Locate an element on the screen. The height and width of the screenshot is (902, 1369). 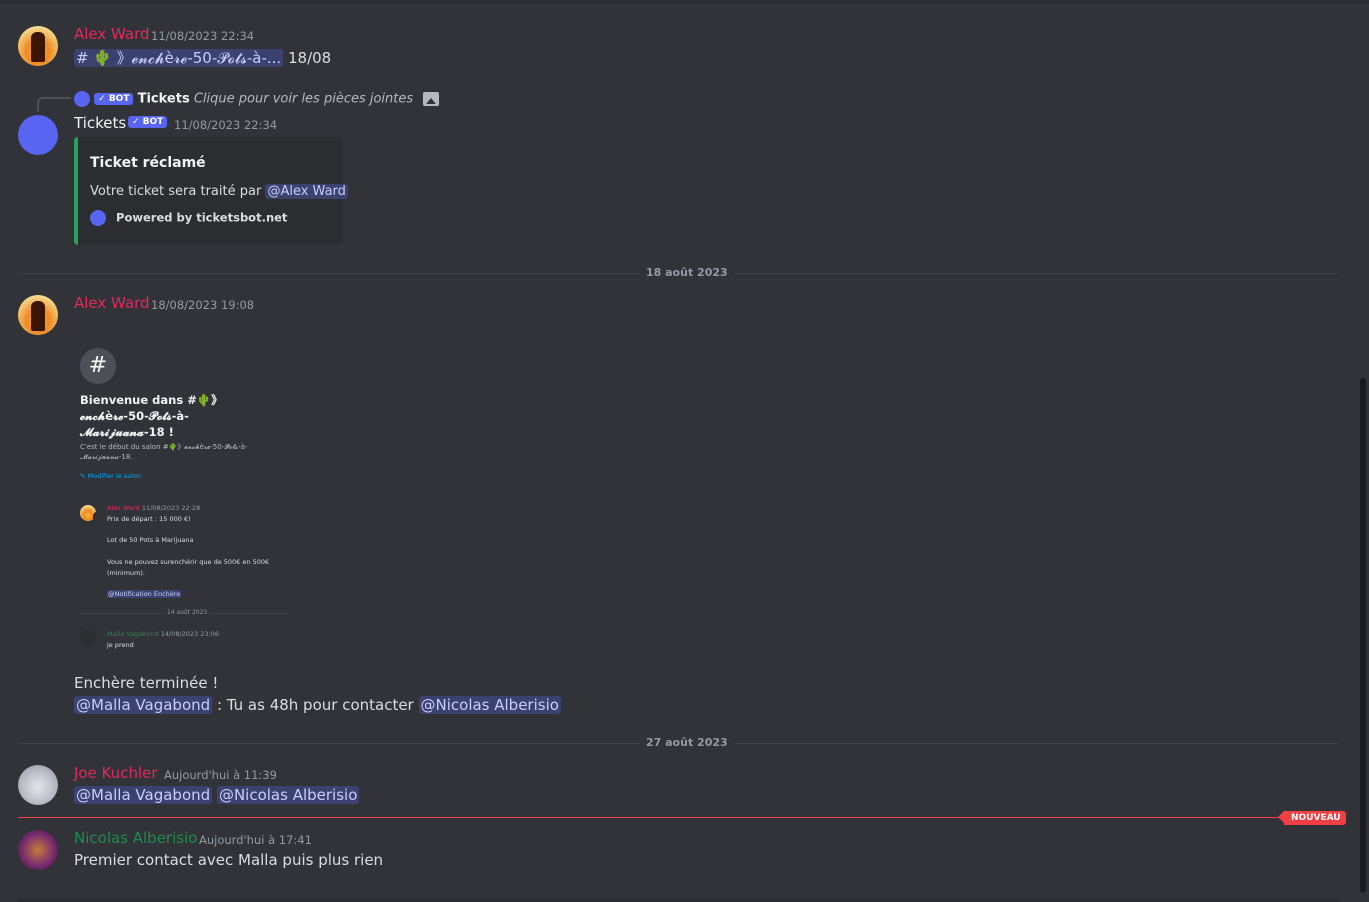
attachment-divider-label: 14 août 2023 is located at coordinates (187, 612).